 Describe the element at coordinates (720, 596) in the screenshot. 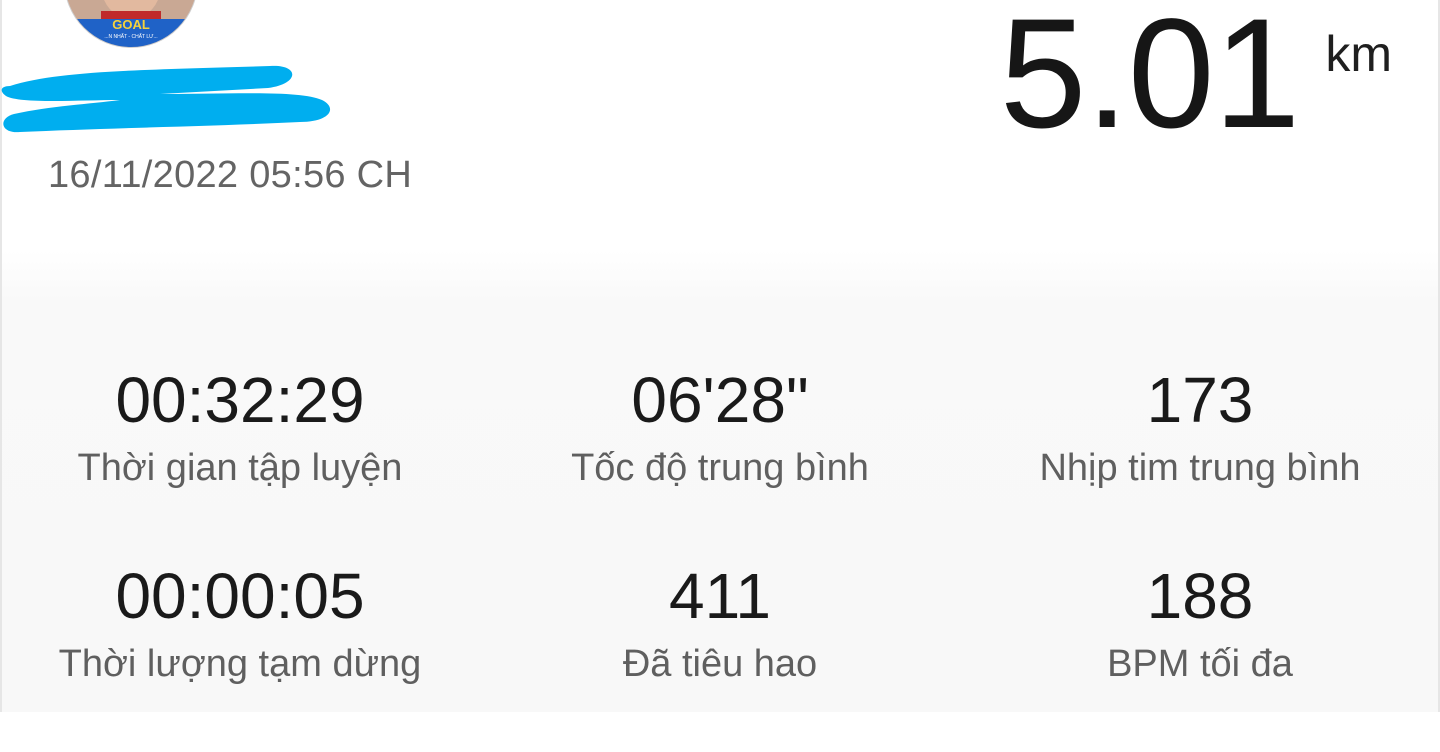

I see `stat-value: 411` at that location.